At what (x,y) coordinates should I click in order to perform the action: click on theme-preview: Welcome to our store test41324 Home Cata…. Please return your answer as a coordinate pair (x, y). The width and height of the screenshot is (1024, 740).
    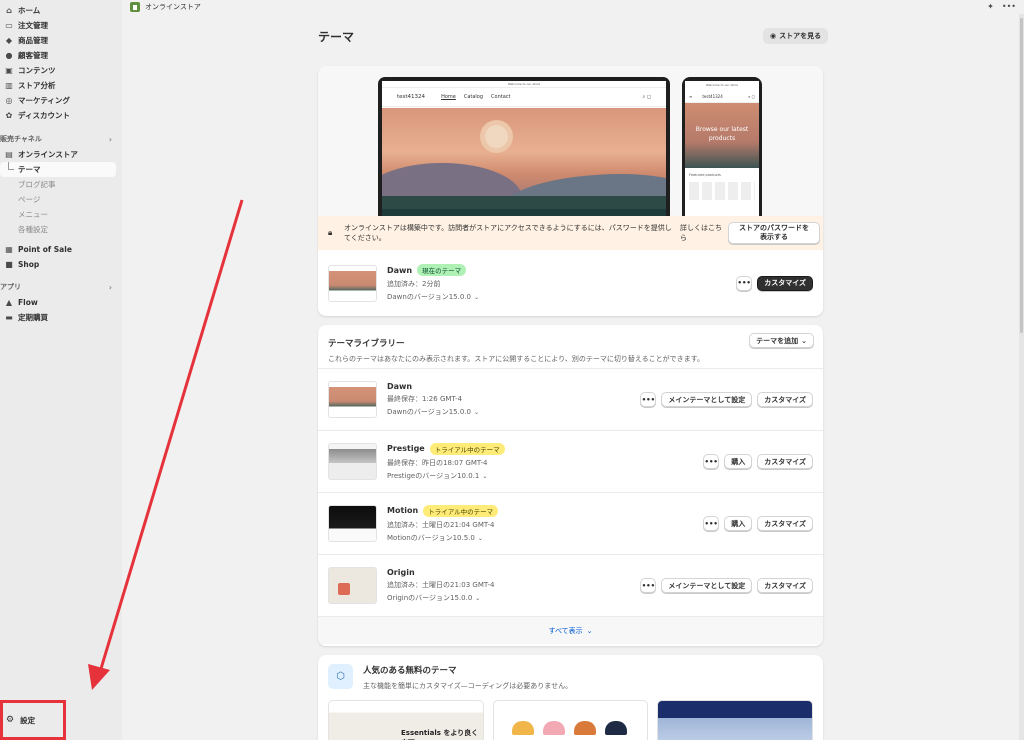
    Looking at the image, I should click on (570, 158).